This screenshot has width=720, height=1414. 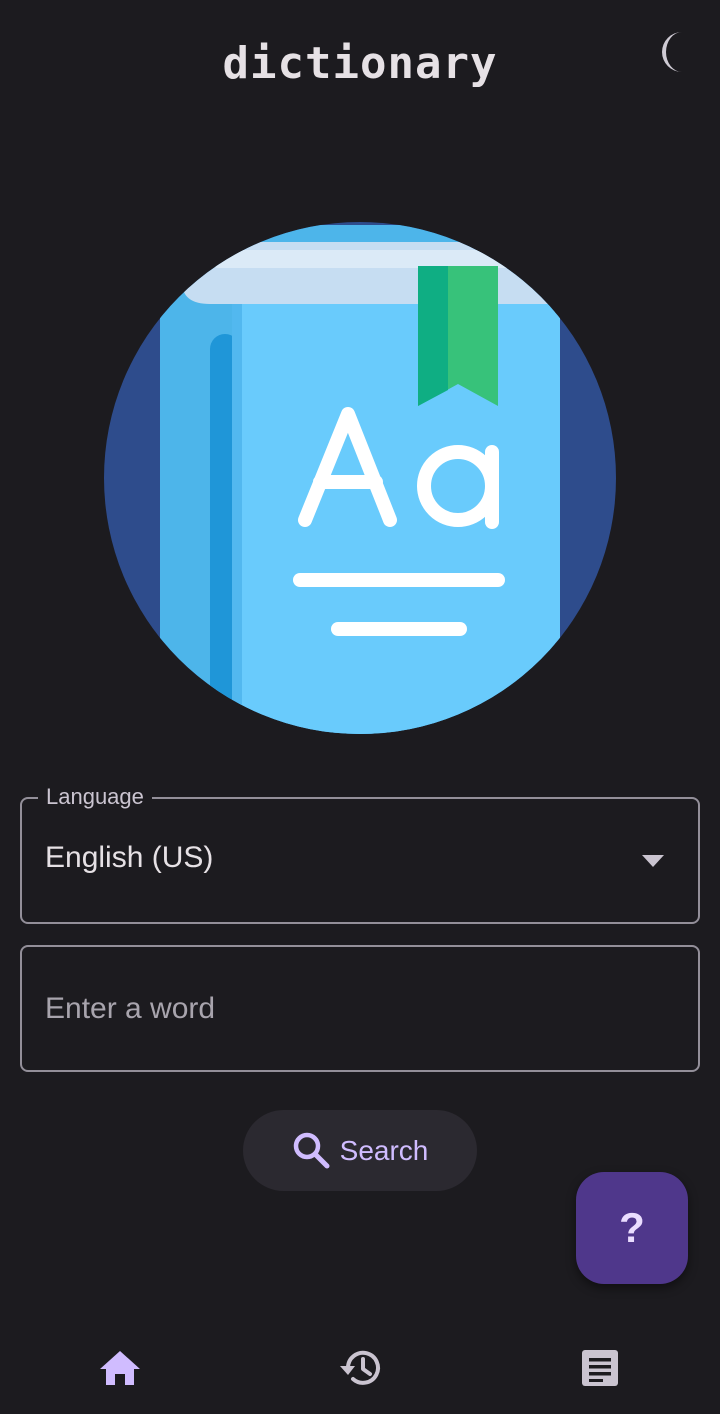 What do you see at coordinates (95, 797) in the screenshot?
I see `language-label: Language` at bounding box center [95, 797].